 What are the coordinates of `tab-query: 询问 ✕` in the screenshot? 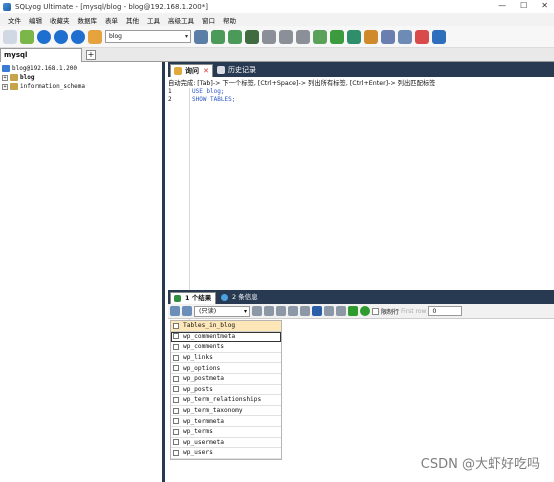 It's located at (191, 70).